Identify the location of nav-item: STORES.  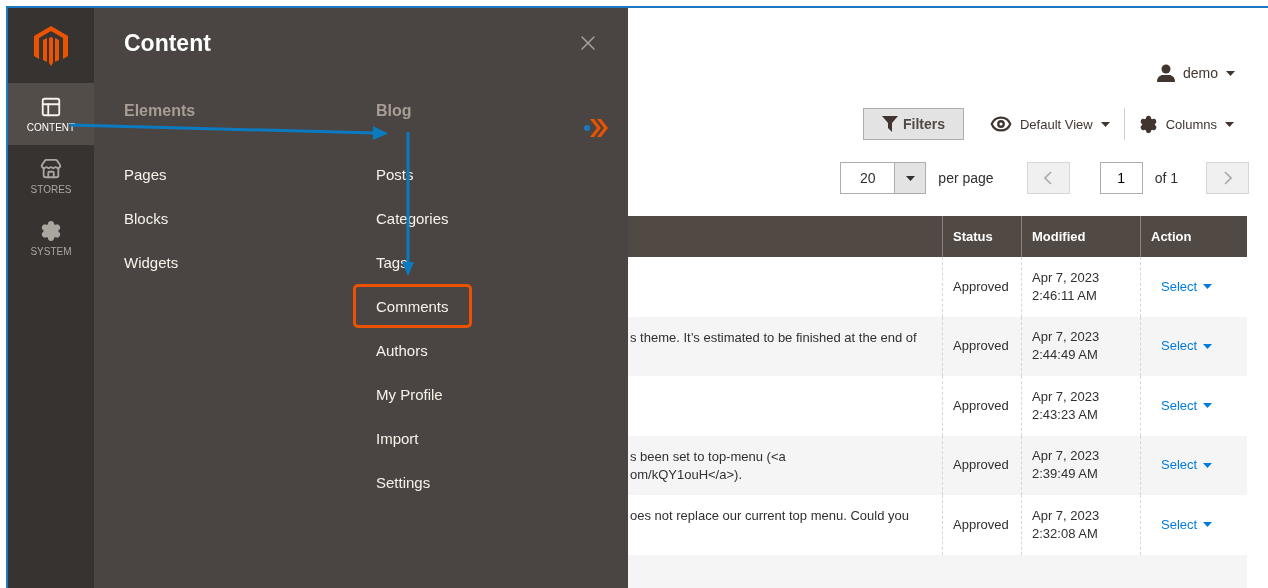
(51, 176).